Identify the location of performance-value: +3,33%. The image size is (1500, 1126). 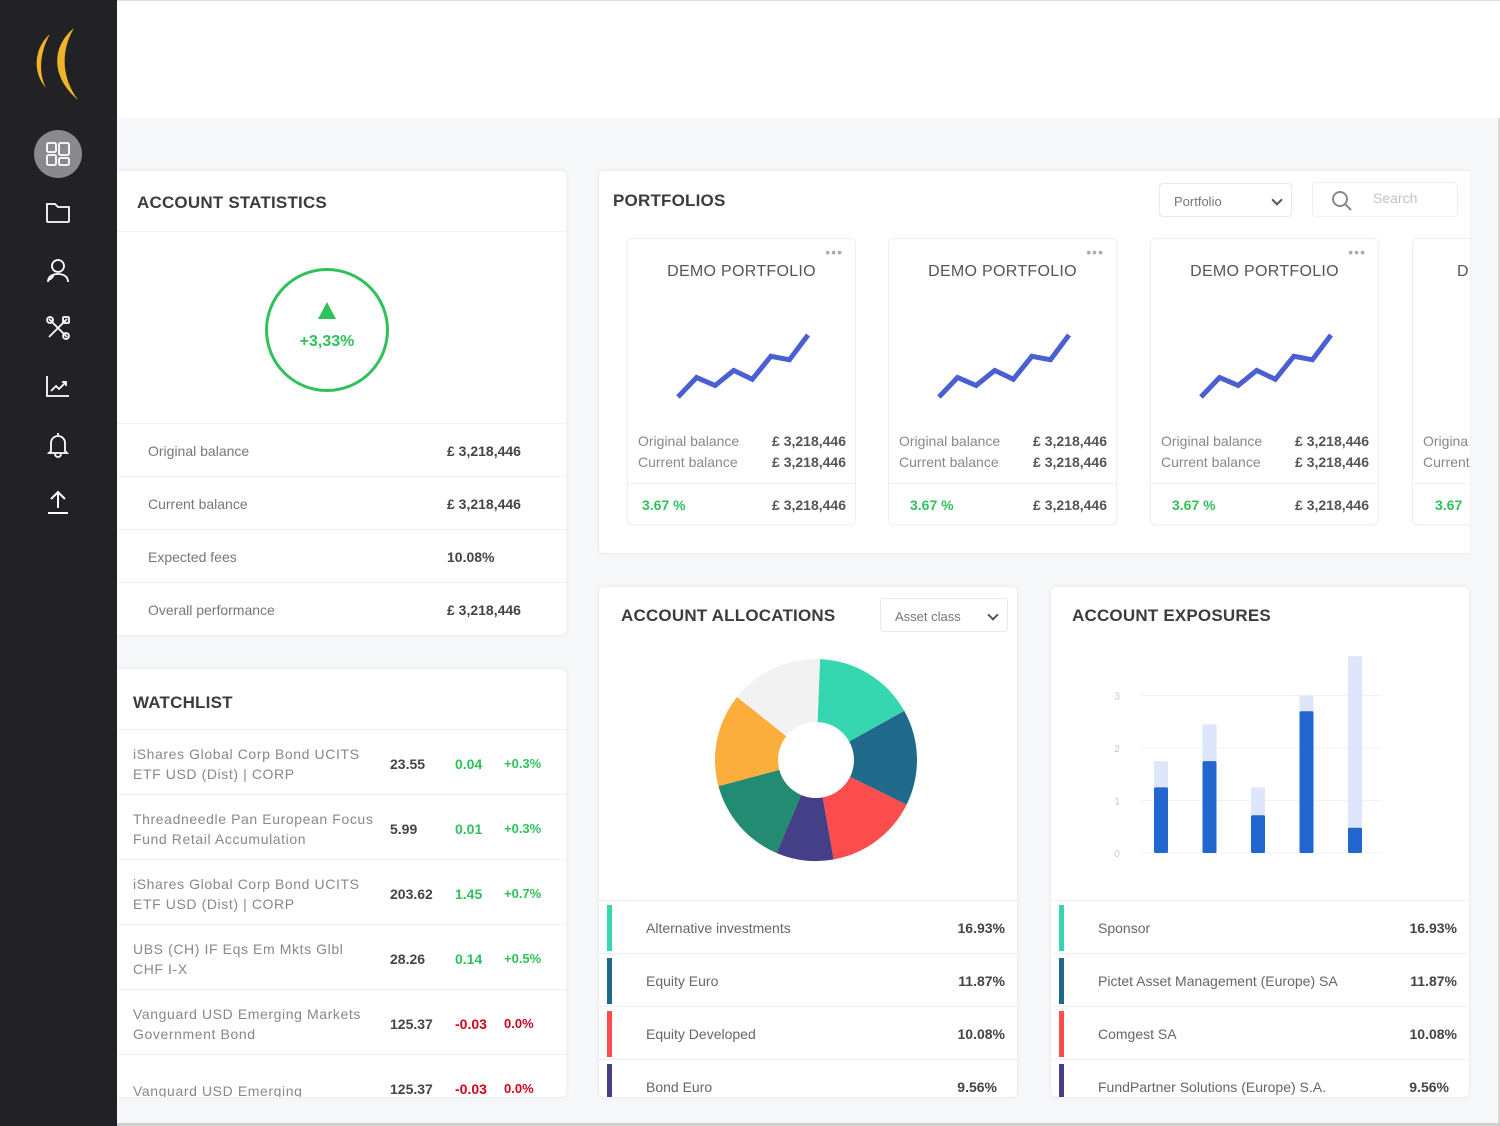
(327, 341).